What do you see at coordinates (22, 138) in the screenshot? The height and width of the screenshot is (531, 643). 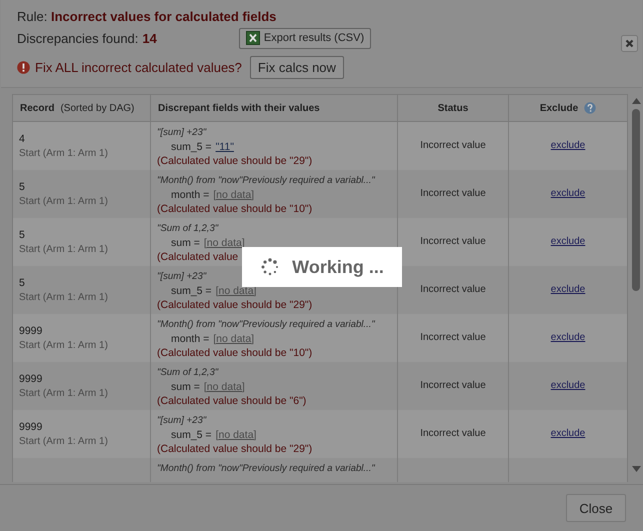 I see `record-id: 4` at bounding box center [22, 138].